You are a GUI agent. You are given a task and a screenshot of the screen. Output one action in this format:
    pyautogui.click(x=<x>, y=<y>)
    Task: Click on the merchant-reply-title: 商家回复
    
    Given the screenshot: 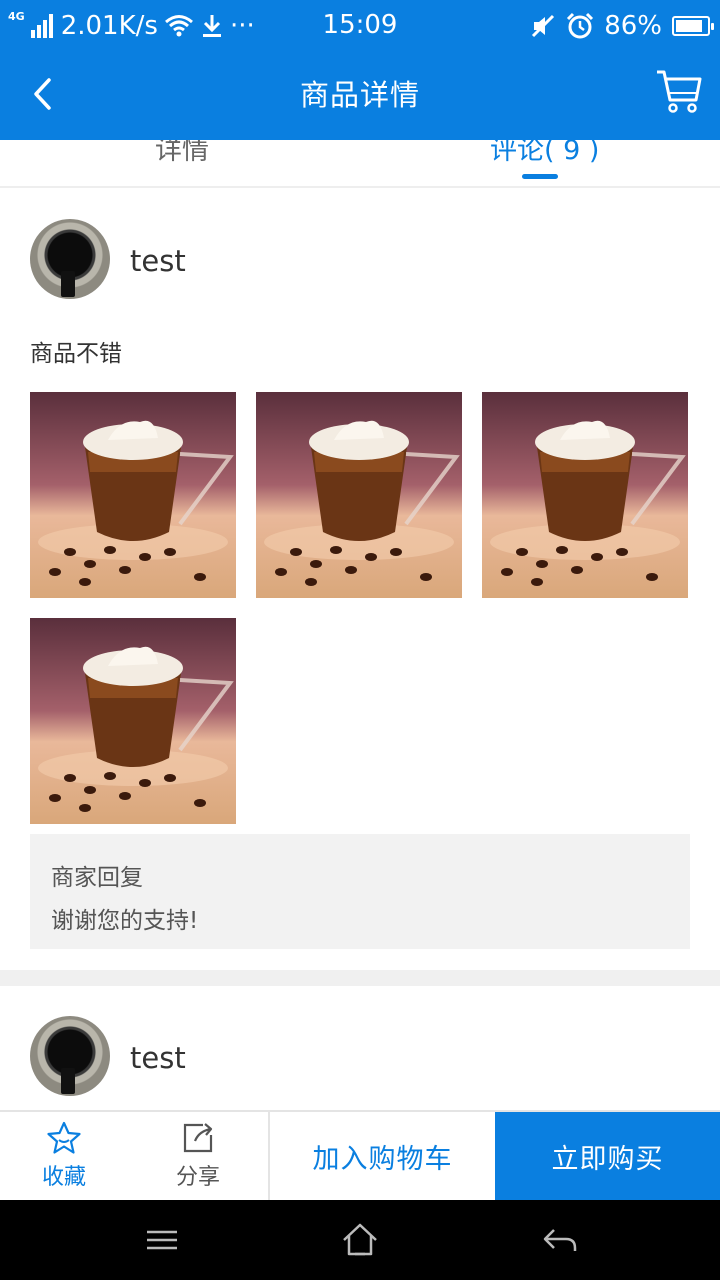 What is the action you would take?
    pyautogui.click(x=97, y=878)
    